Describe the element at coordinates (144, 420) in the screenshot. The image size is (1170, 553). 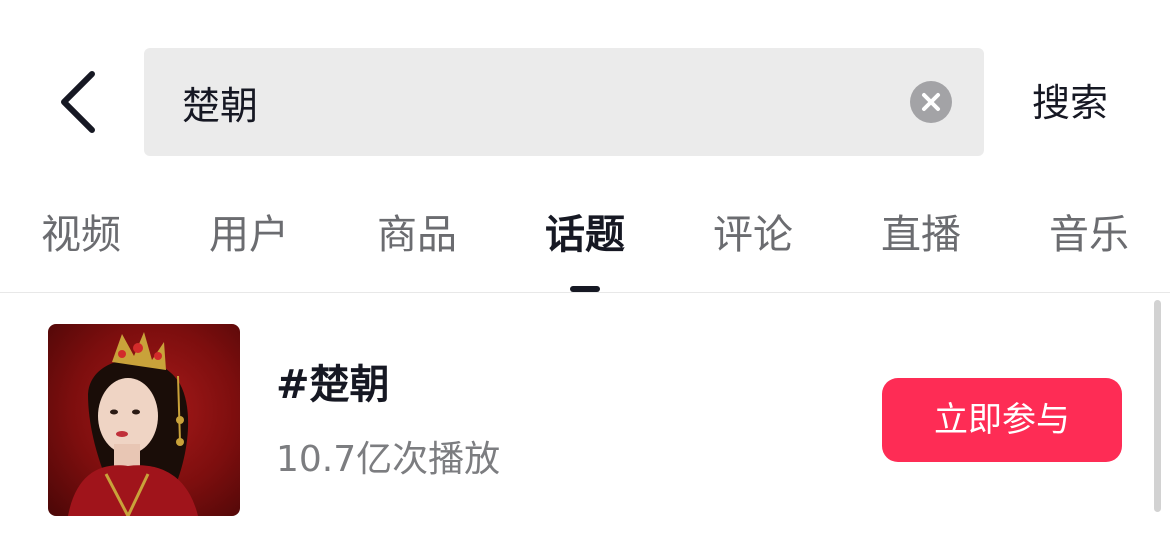
I see `topic-thumbnail` at that location.